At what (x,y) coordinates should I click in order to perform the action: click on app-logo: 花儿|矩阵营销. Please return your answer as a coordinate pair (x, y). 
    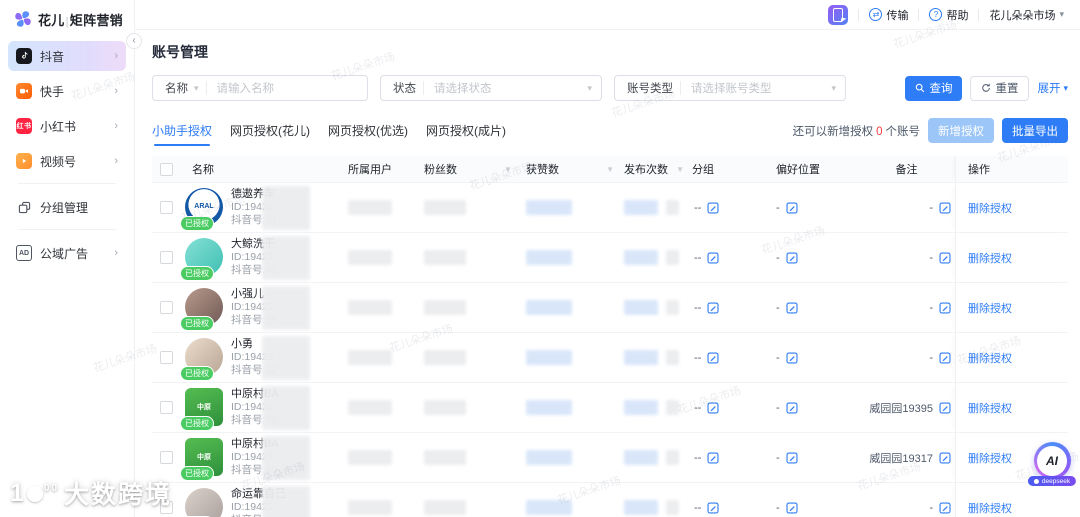
    Looking at the image, I should click on (67, 18).